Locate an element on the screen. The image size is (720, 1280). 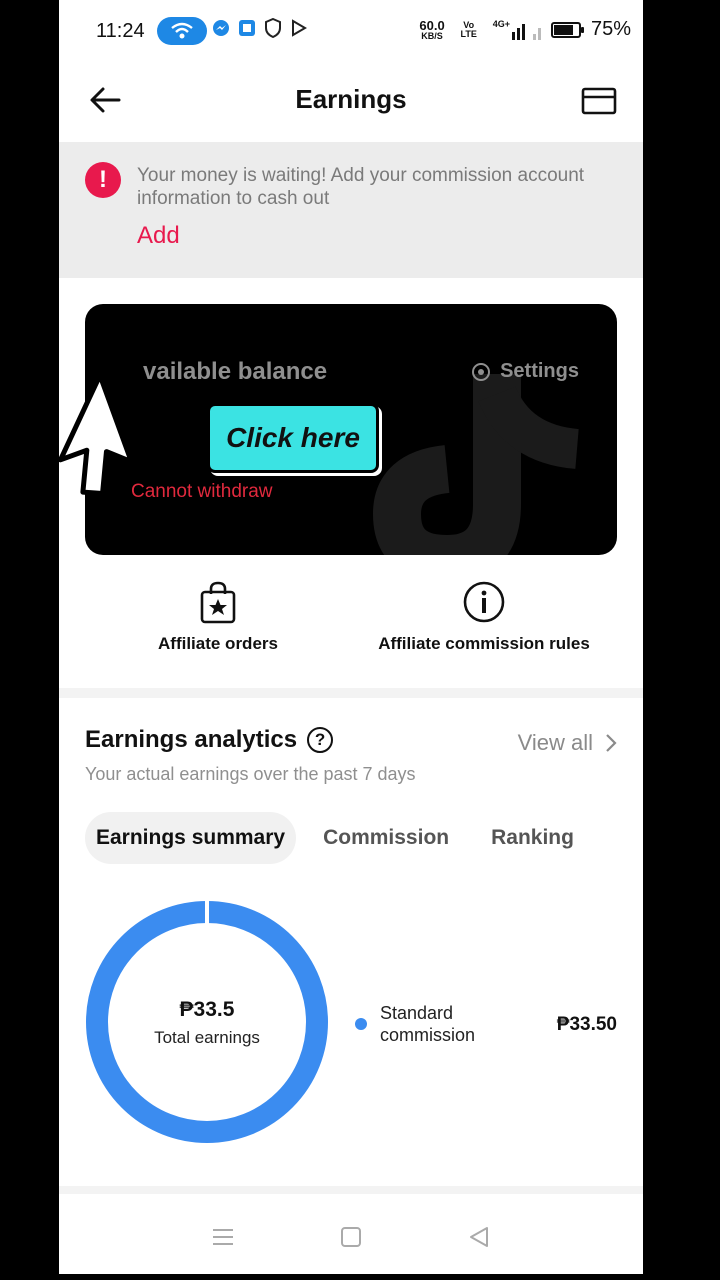
analytics-tabs: Earnings summary Commission Ranking is located at coordinates (335, 838).